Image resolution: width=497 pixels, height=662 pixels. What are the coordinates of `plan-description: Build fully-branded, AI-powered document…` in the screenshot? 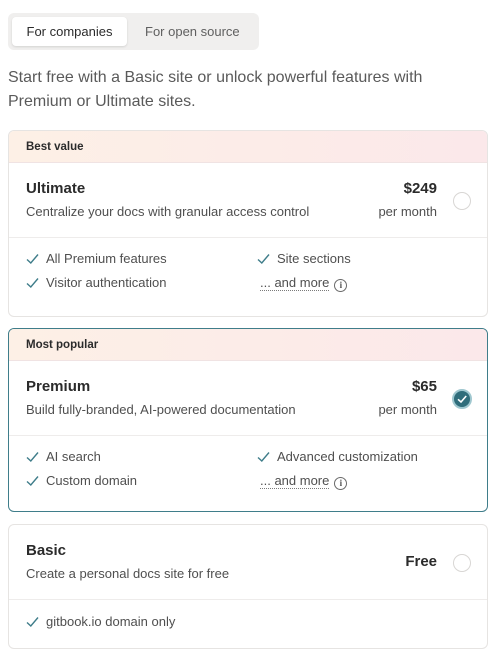 It's located at (161, 409).